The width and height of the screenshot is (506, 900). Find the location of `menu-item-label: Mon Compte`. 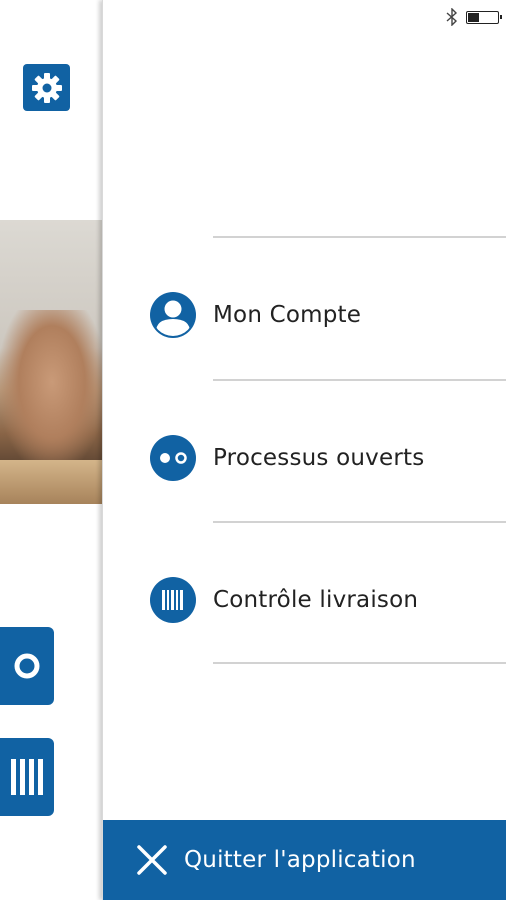

menu-item-label: Mon Compte is located at coordinates (287, 315).